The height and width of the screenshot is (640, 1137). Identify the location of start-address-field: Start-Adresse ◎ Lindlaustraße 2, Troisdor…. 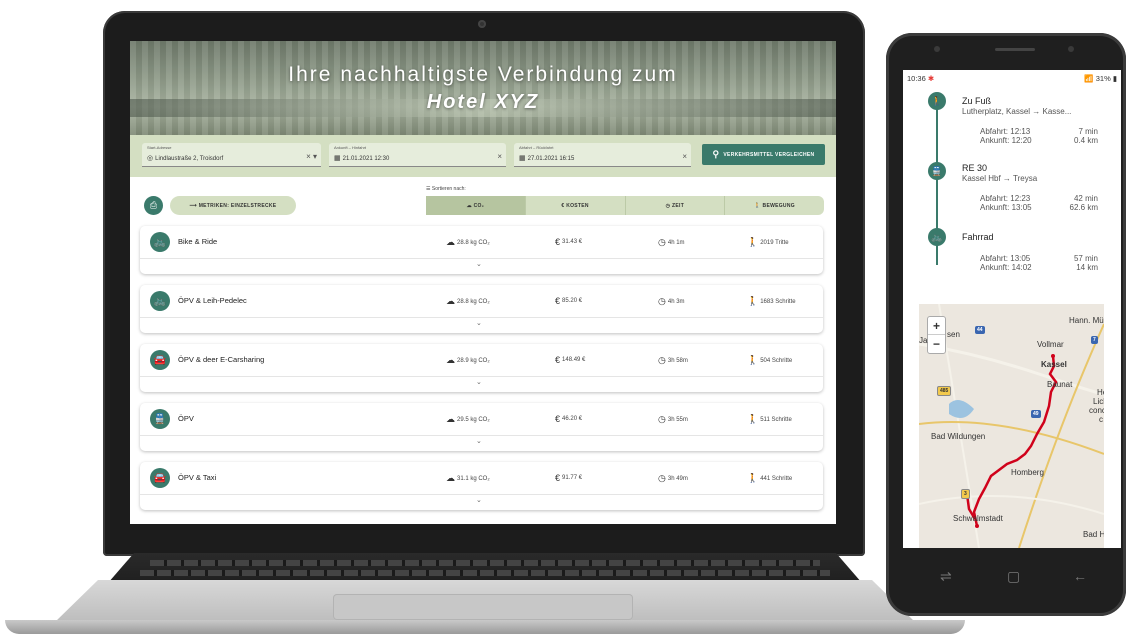
(231, 155).